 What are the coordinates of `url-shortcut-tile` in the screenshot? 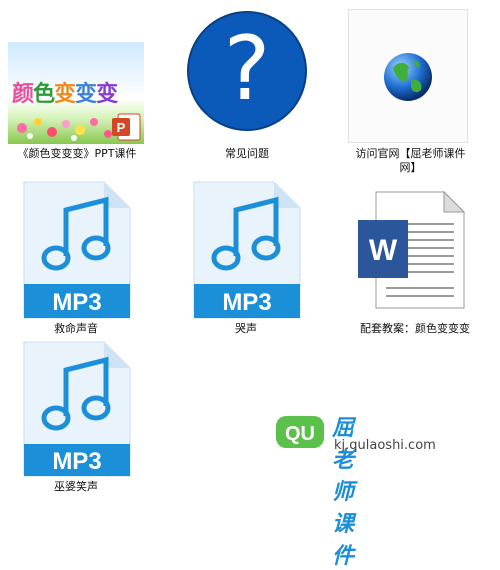 It's located at (408, 76).